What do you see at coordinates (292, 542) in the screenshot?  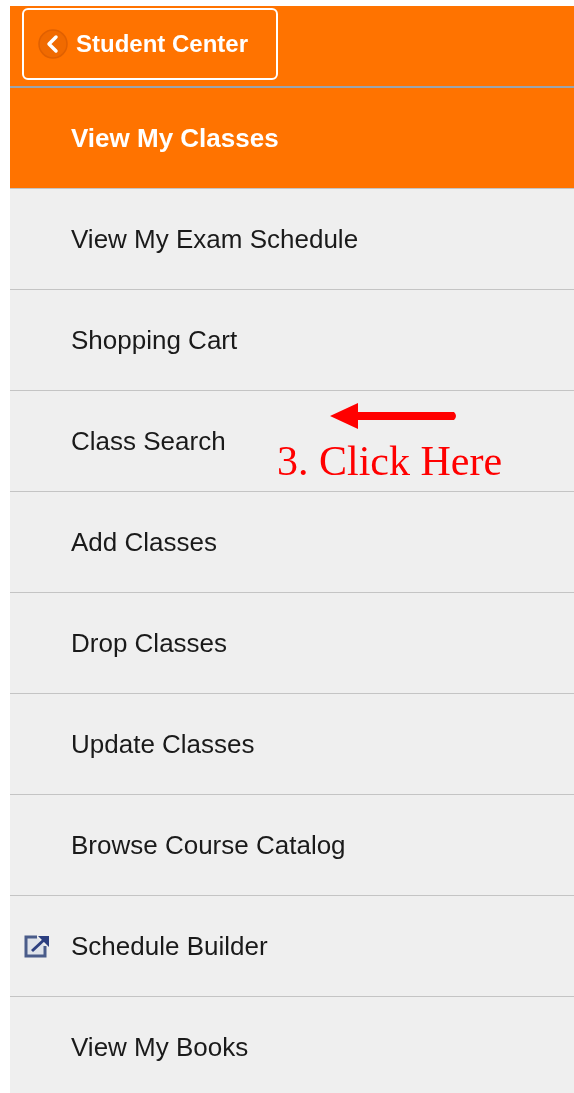 I see `menu-item: Add Classes` at bounding box center [292, 542].